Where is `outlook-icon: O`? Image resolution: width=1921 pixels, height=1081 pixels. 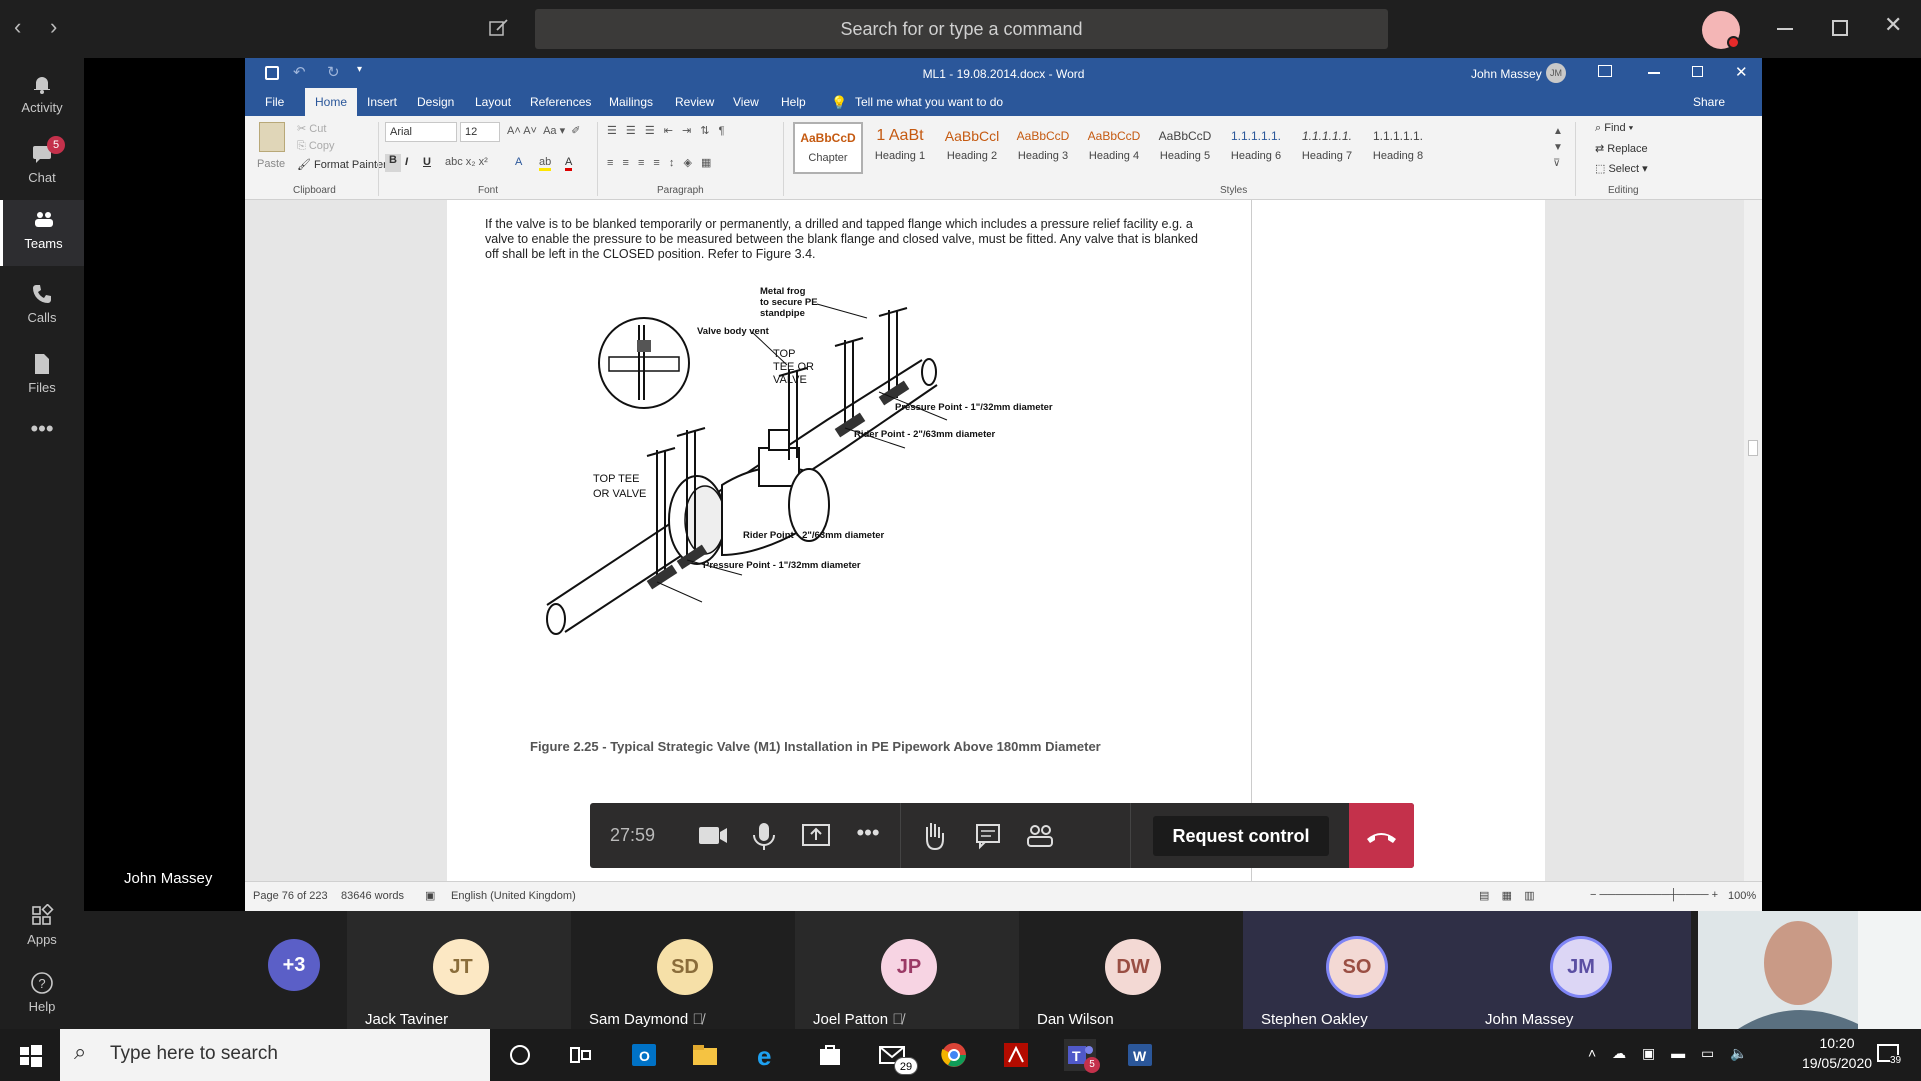
outlook-icon: O is located at coordinates (644, 1055).